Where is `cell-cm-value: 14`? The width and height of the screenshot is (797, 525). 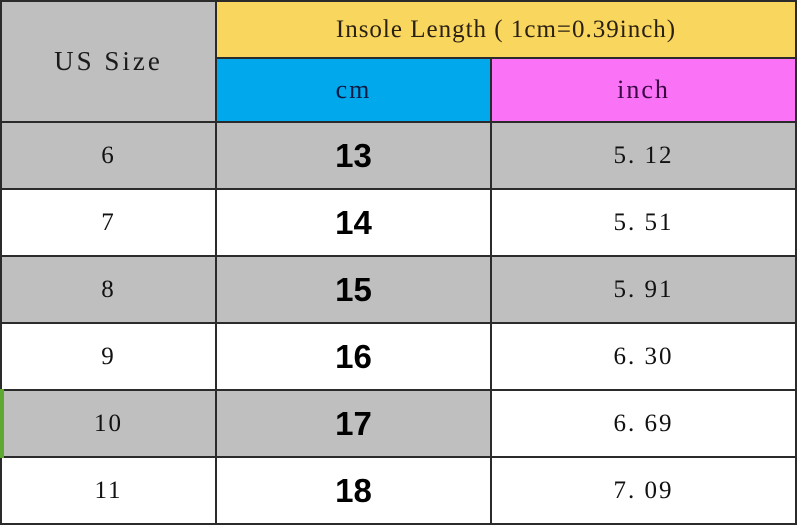 cell-cm-value: 14 is located at coordinates (353, 222).